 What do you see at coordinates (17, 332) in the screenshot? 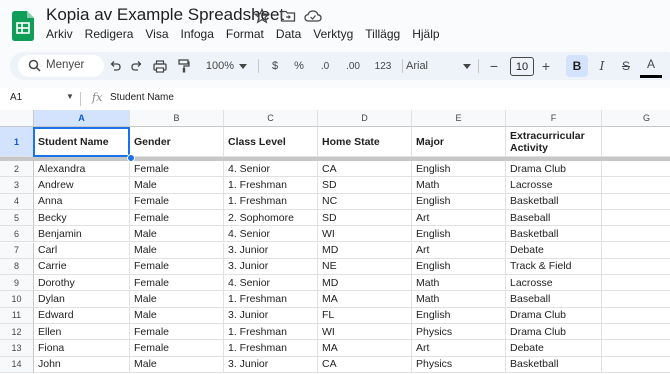
I see `row-header: 12` at bounding box center [17, 332].